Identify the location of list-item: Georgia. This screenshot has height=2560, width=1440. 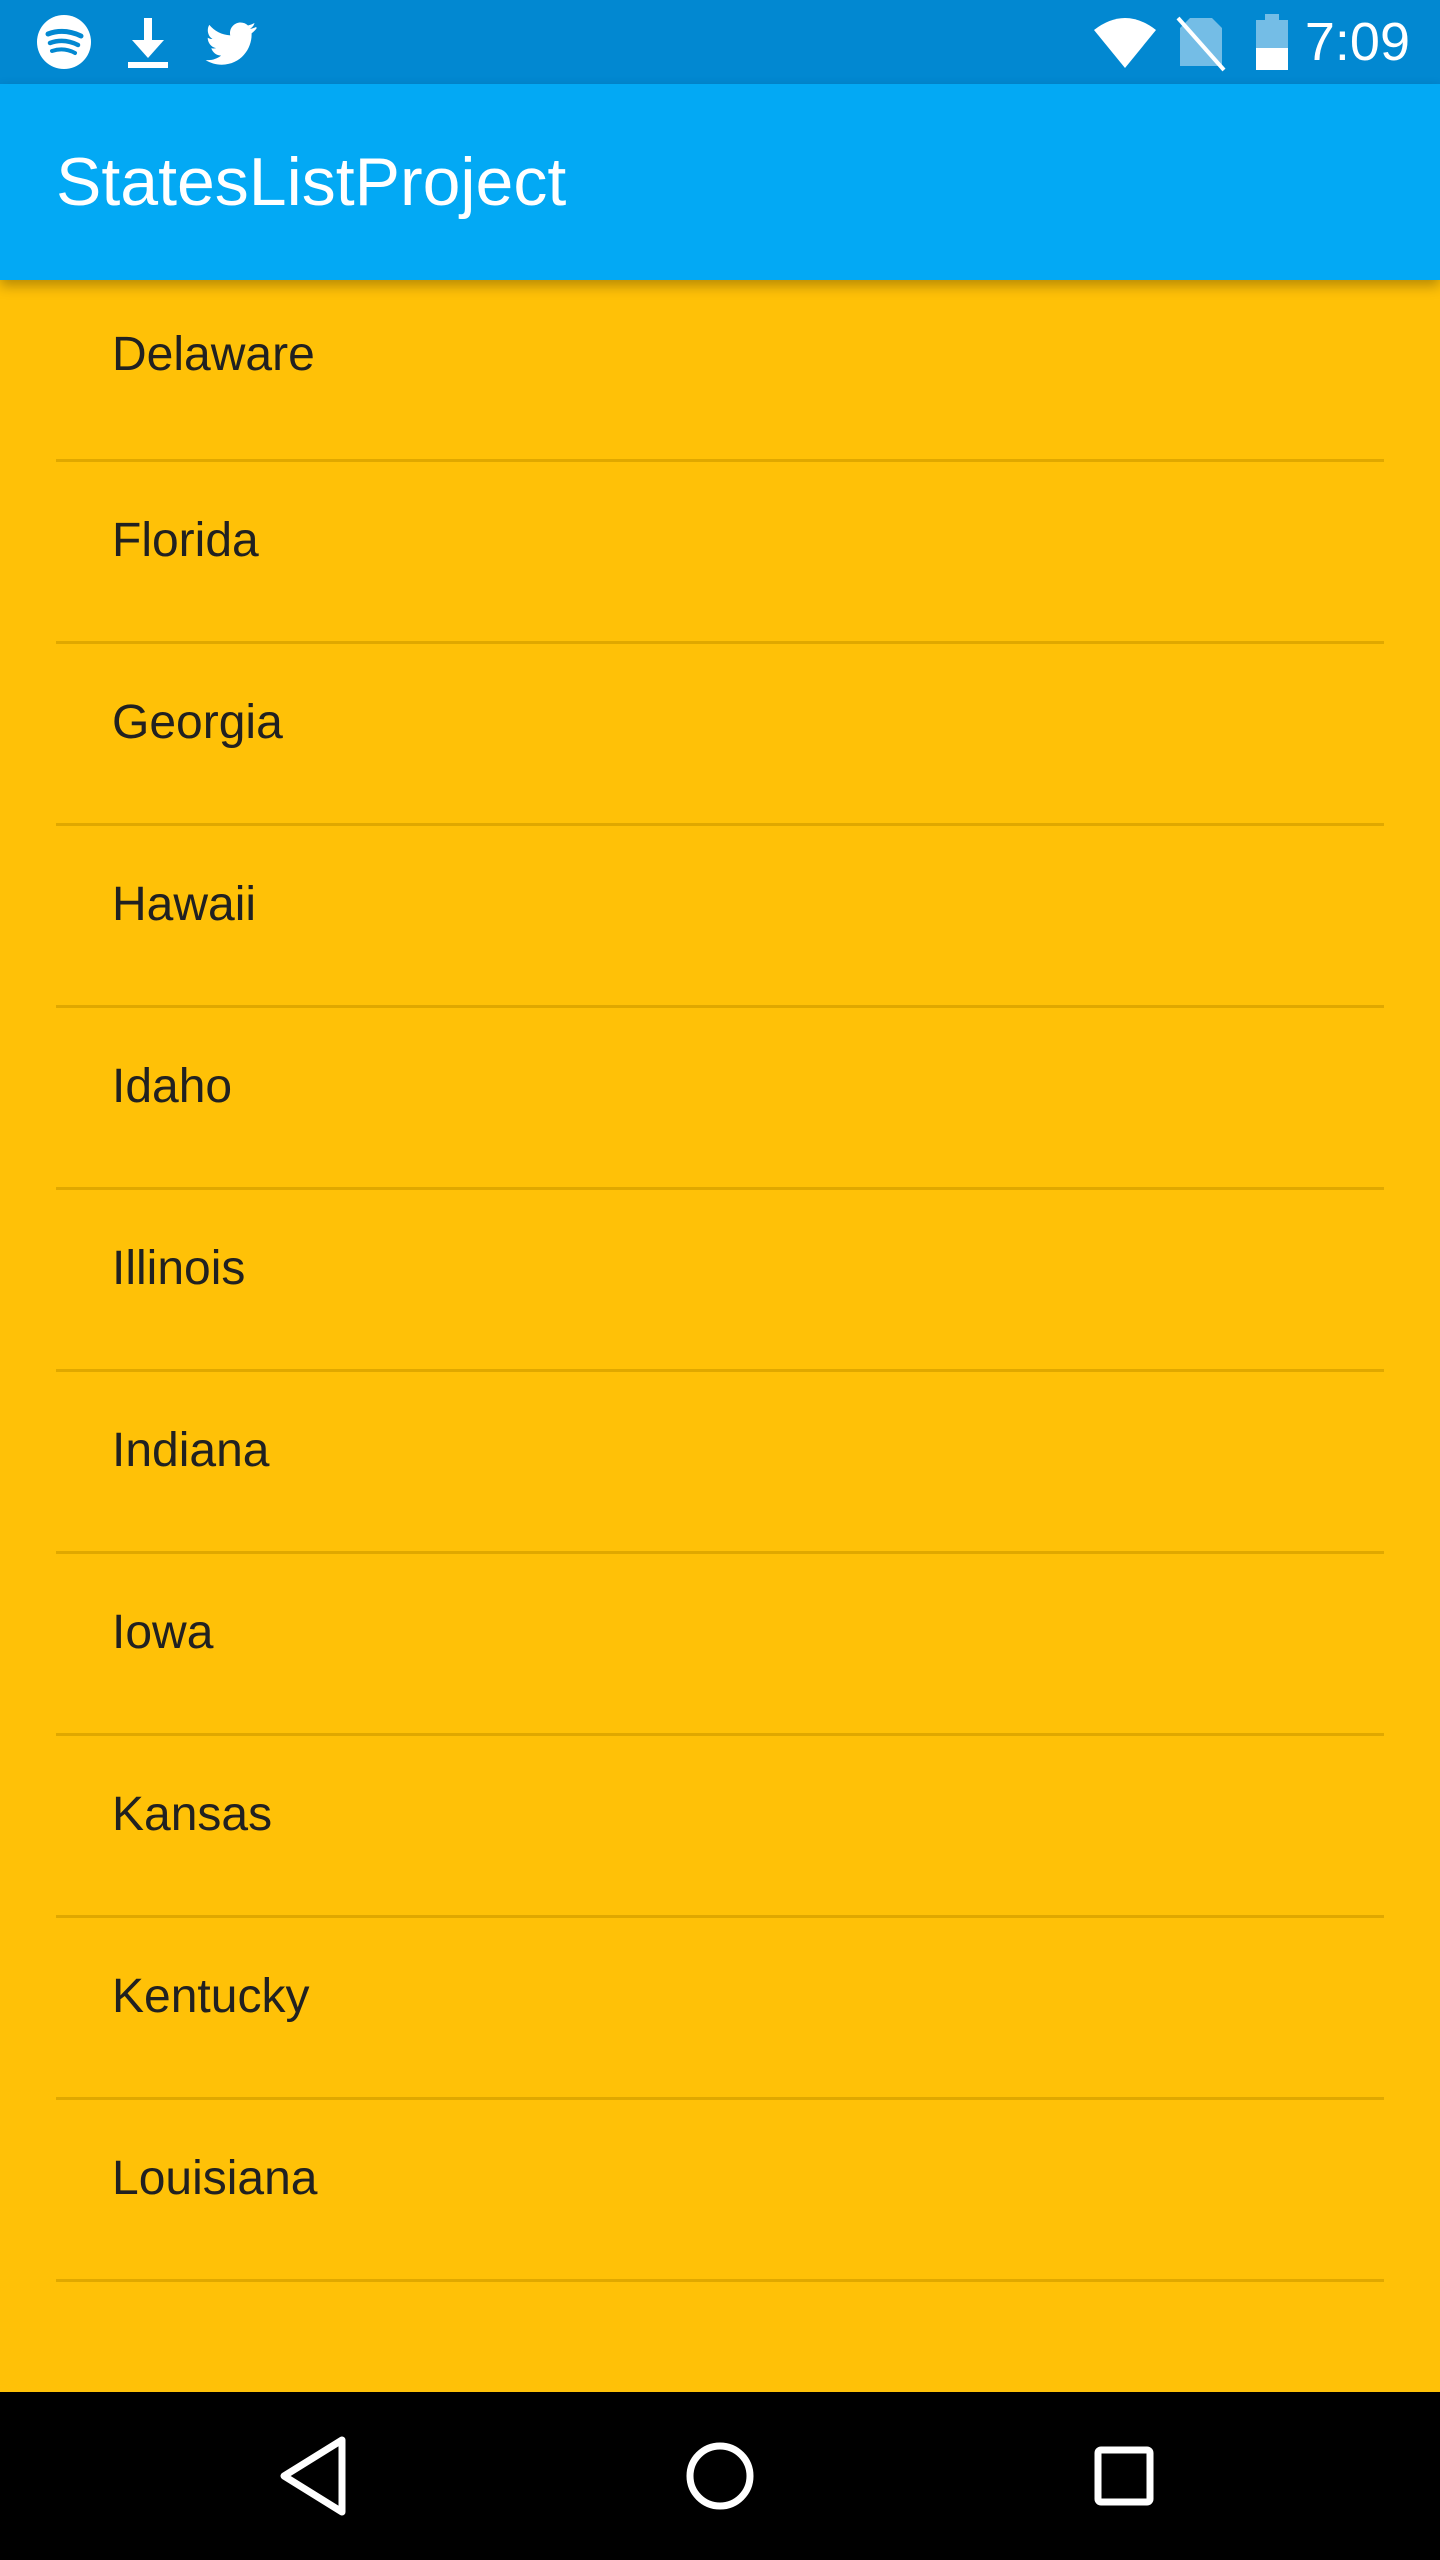
(720, 735).